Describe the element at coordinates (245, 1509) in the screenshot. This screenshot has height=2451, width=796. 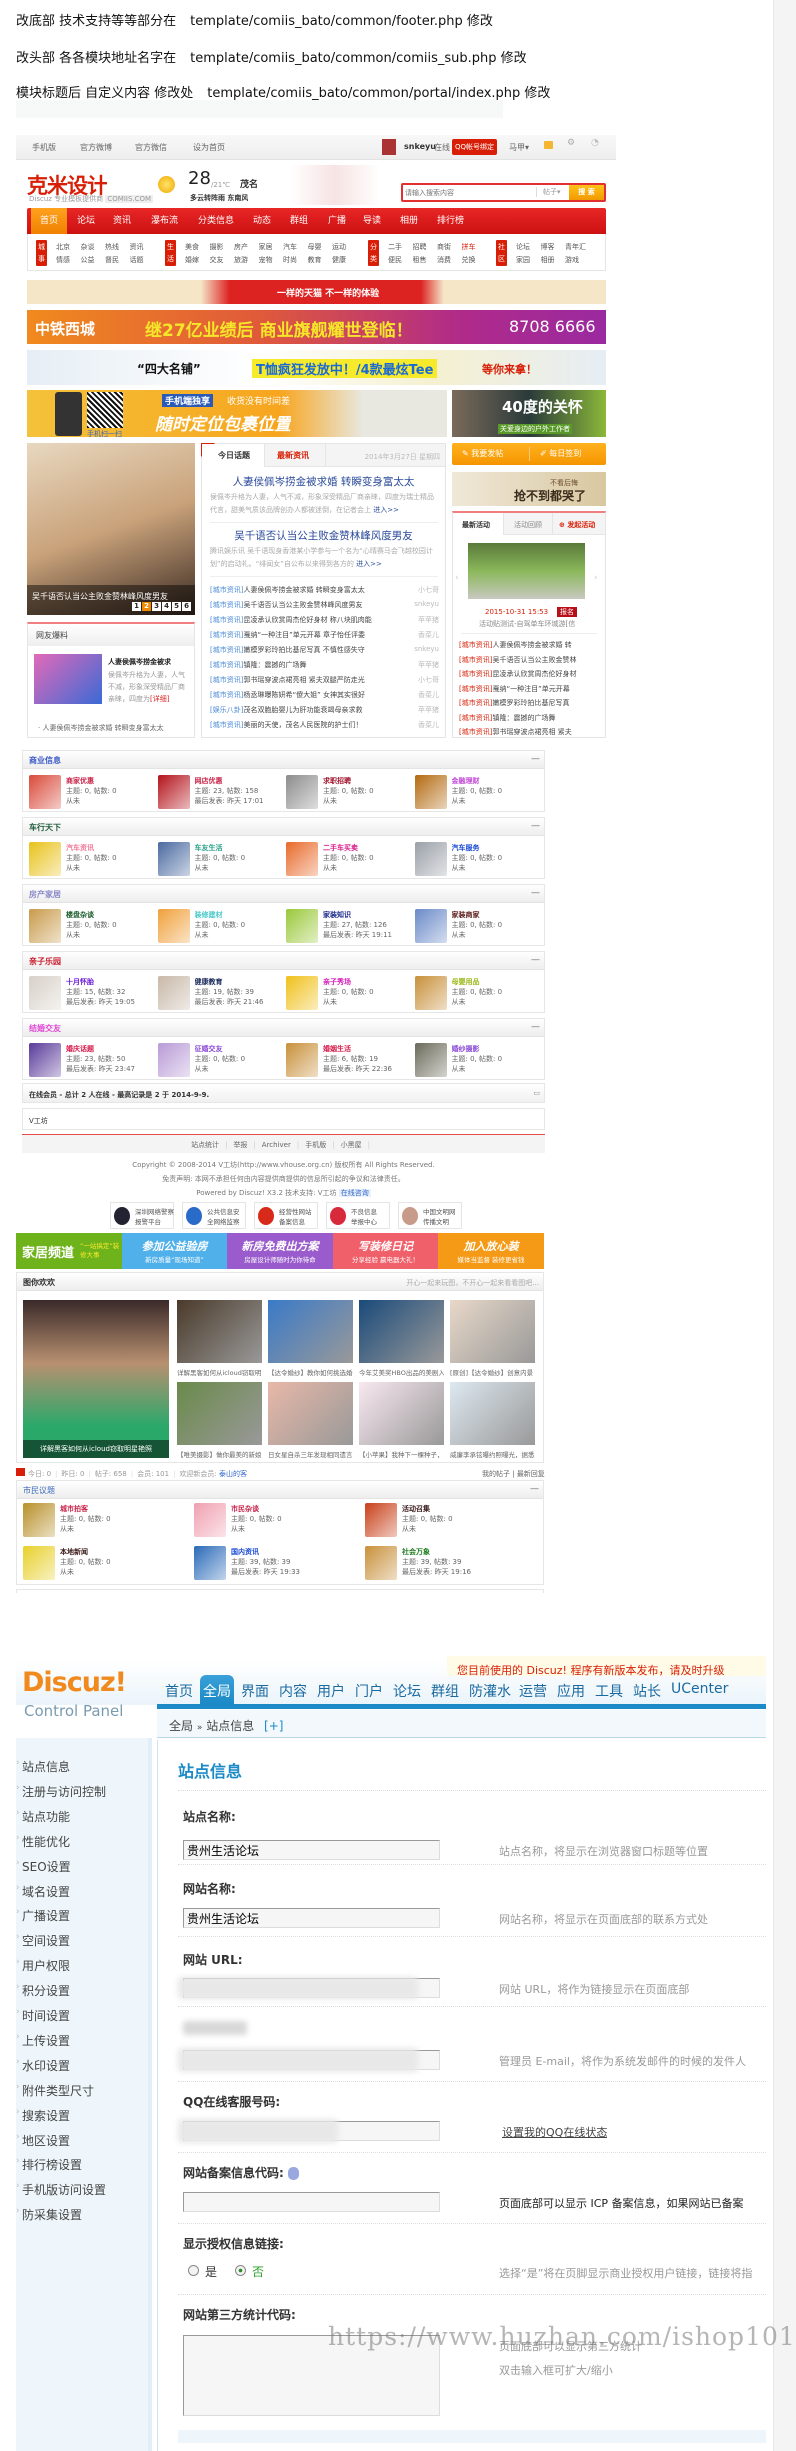
I see `forum-name: 市民杂谈` at that location.